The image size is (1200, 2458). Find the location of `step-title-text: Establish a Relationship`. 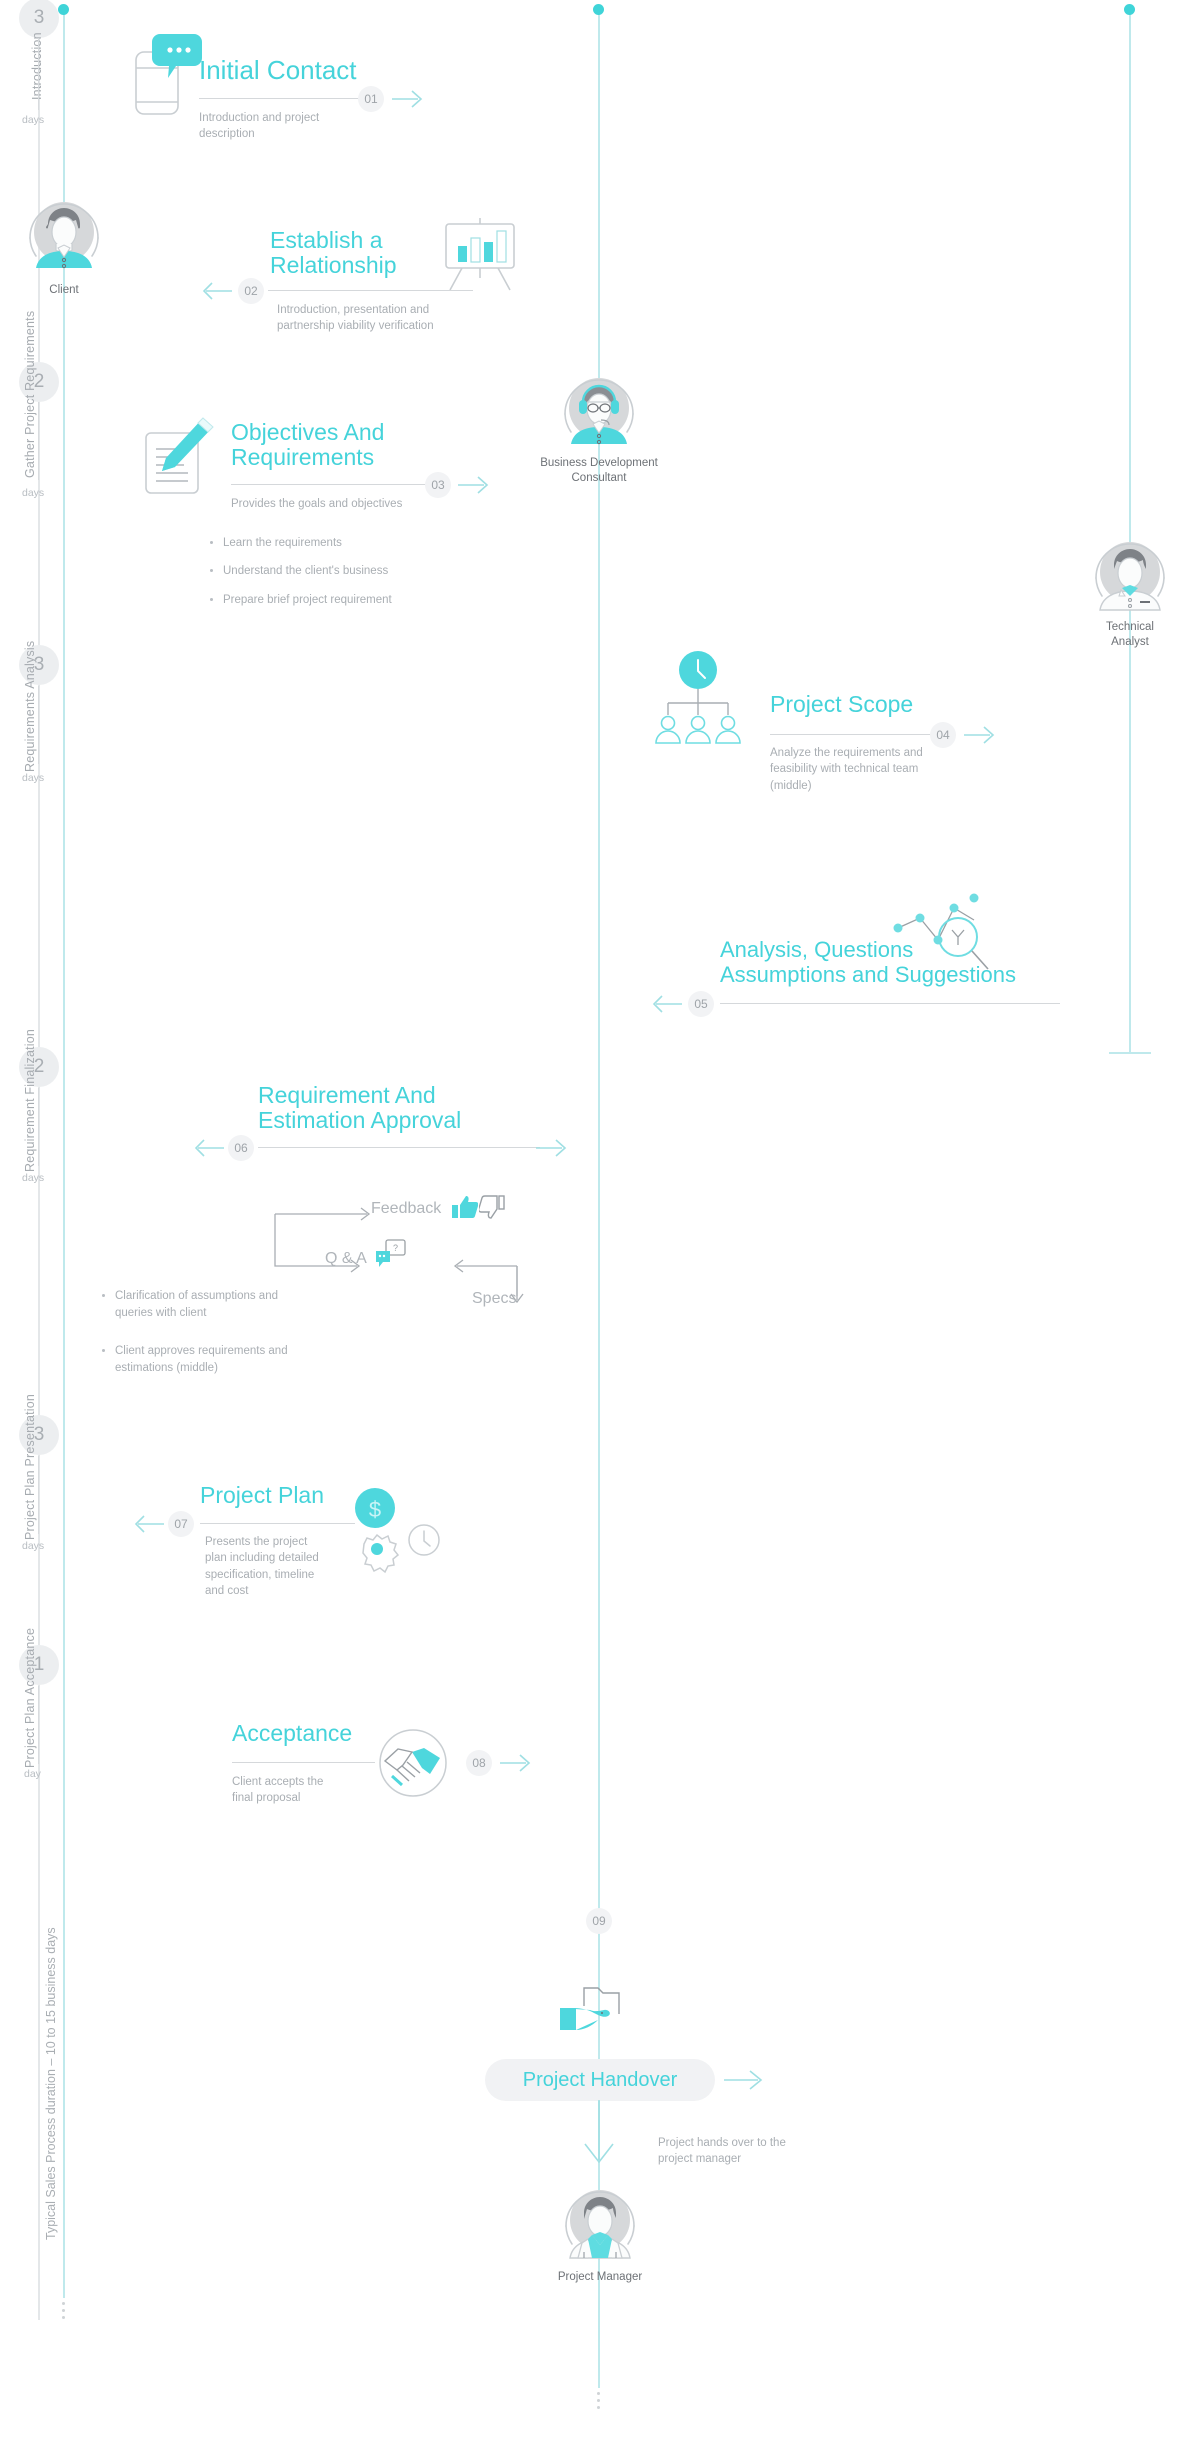

step-title-text: Establish a Relationship is located at coordinates (333, 252).